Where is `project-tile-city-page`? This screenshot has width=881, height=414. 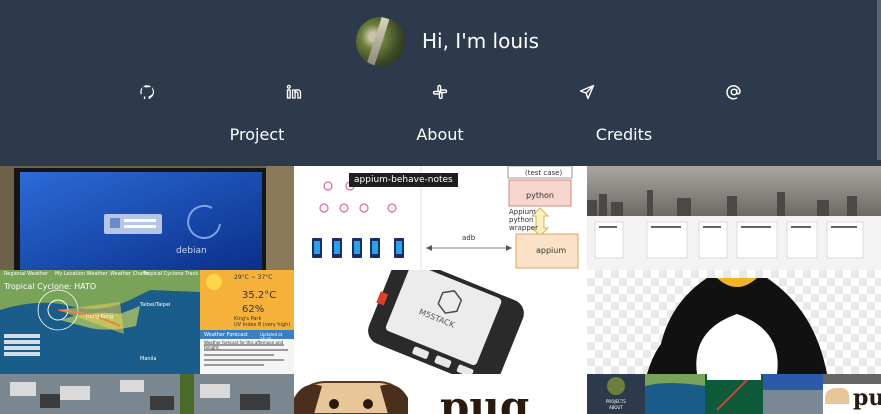
project-tile-city-page is located at coordinates (734, 218).